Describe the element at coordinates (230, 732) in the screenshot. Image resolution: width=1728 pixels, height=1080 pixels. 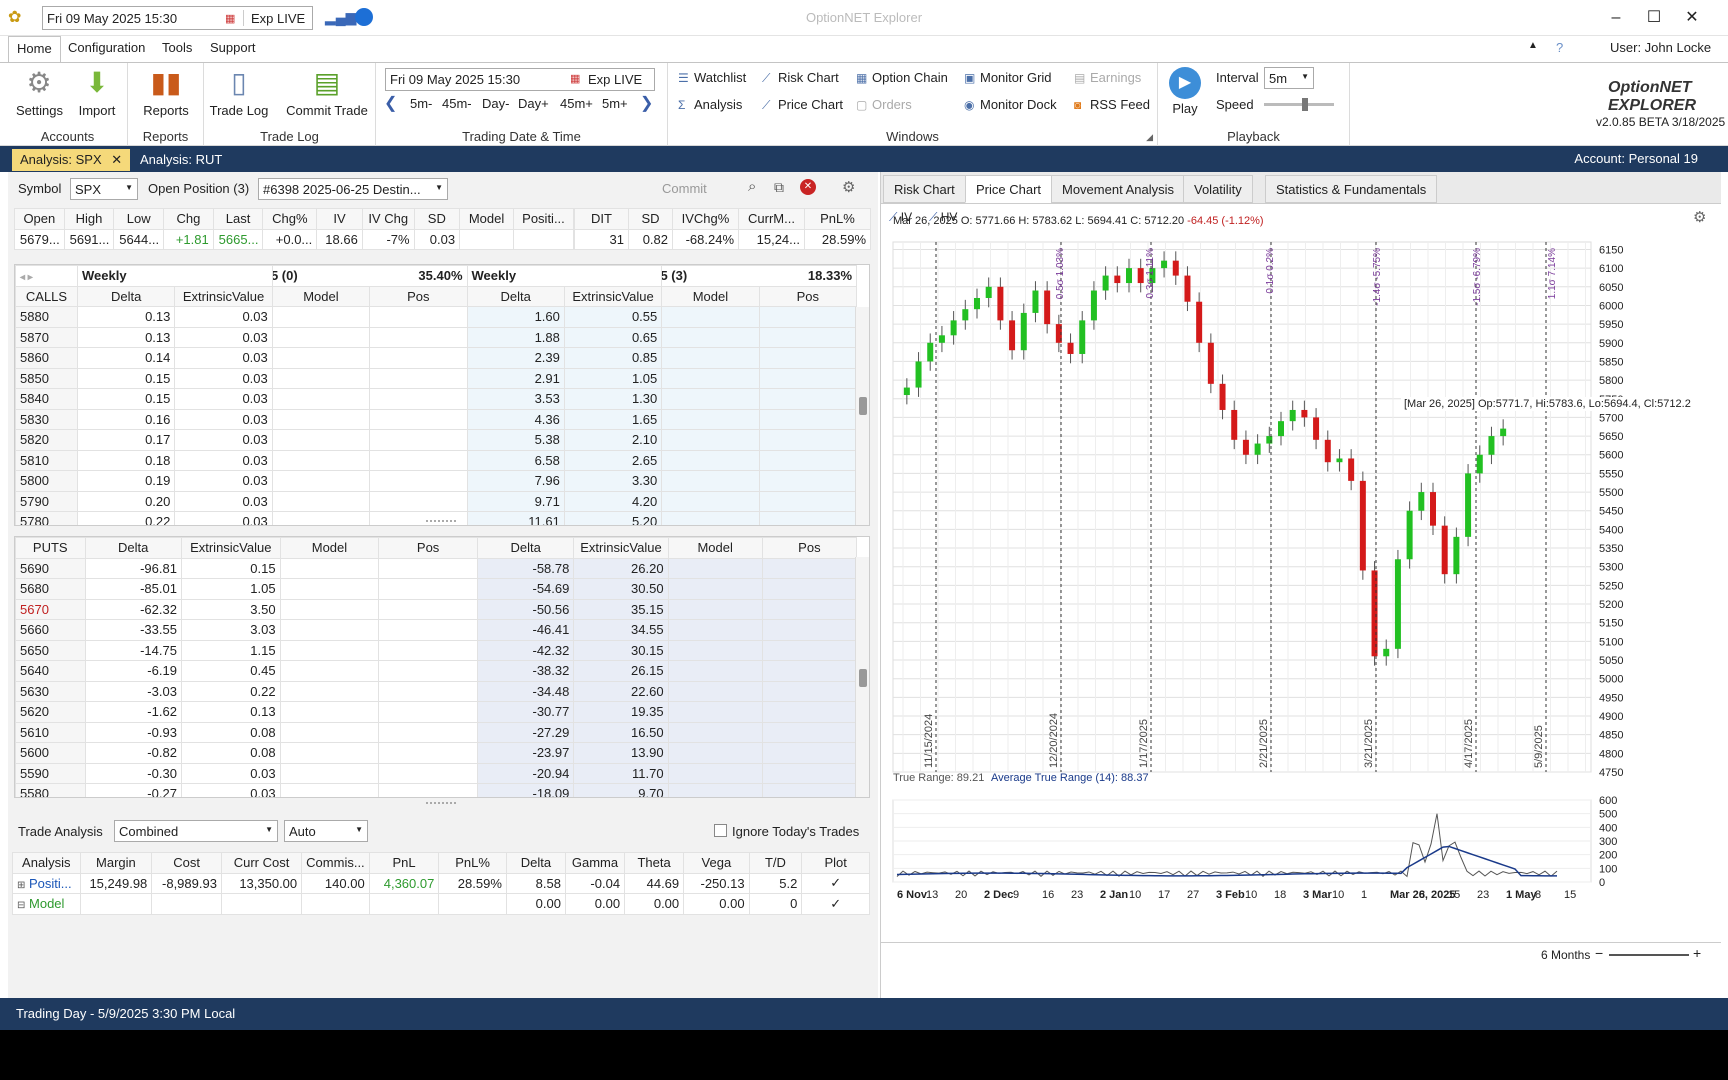
I see `extrinsic-cell: 0.08` at that location.